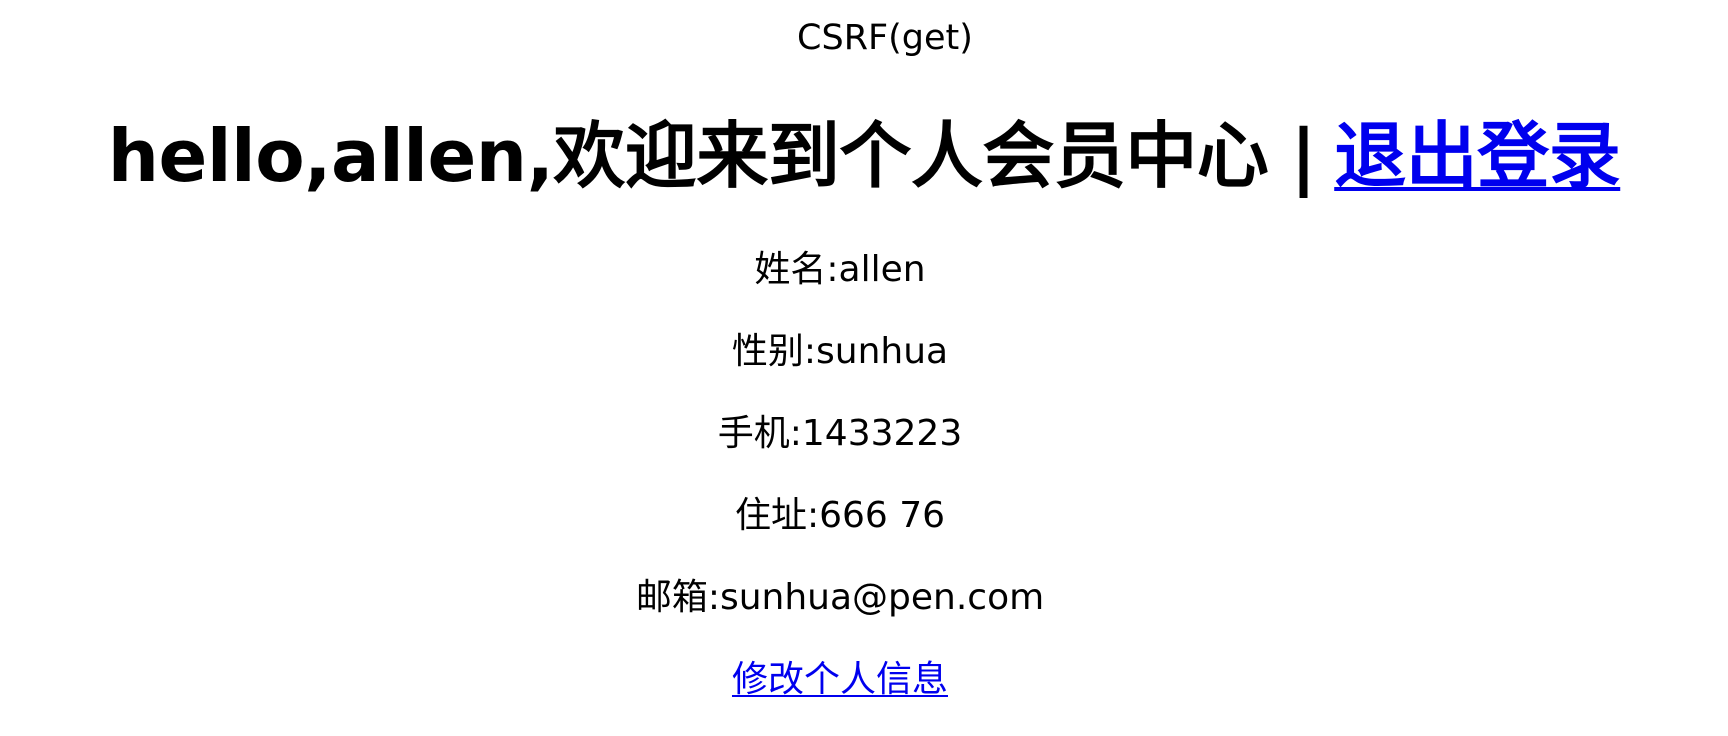  Describe the element at coordinates (774, 351) in the screenshot. I see `gender-label: 性别:` at that location.